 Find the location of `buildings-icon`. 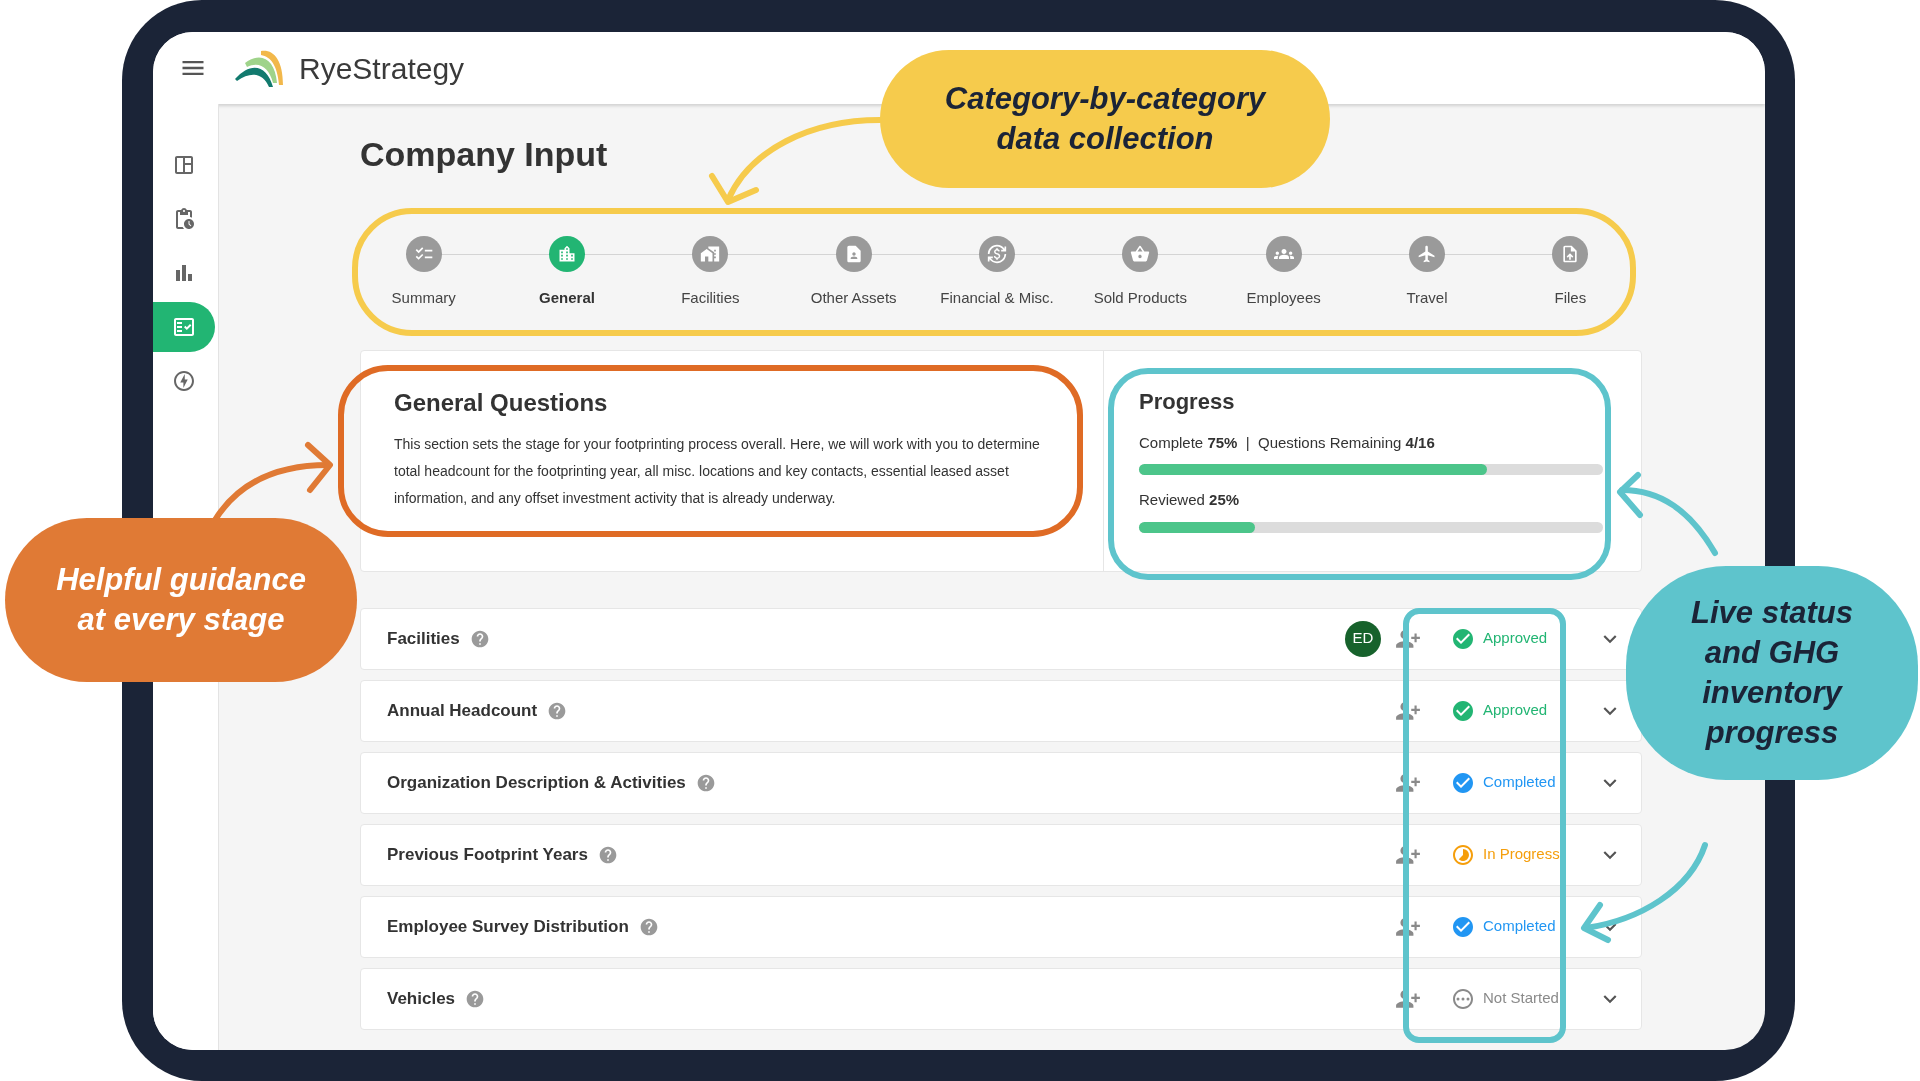

buildings-icon is located at coordinates (567, 254).